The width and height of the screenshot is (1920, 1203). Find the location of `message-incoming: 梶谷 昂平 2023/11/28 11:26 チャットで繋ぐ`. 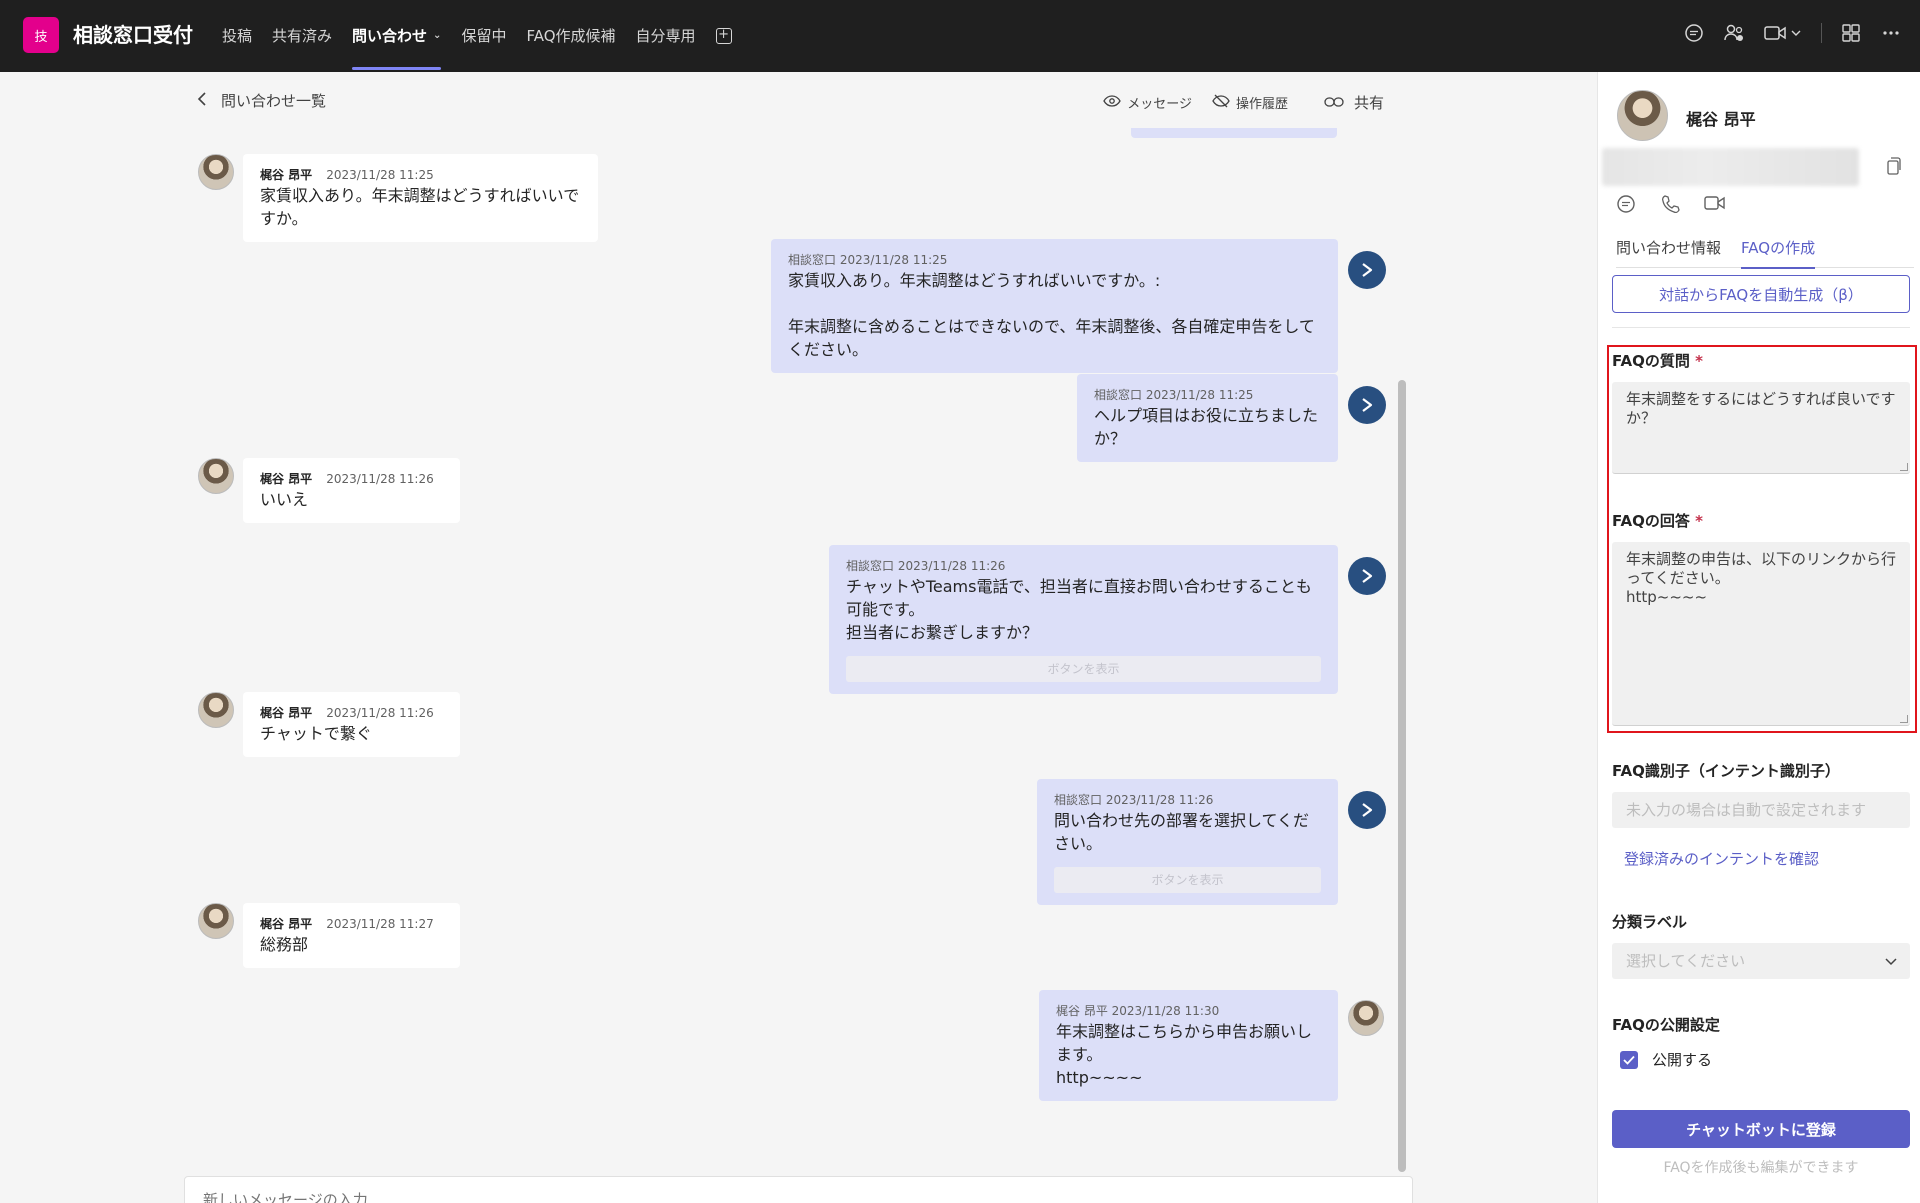

message-incoming: 梶谷 昂平 2023/11/28 11:26 チャットで繋ぐ is located at coordinates (329, 724).